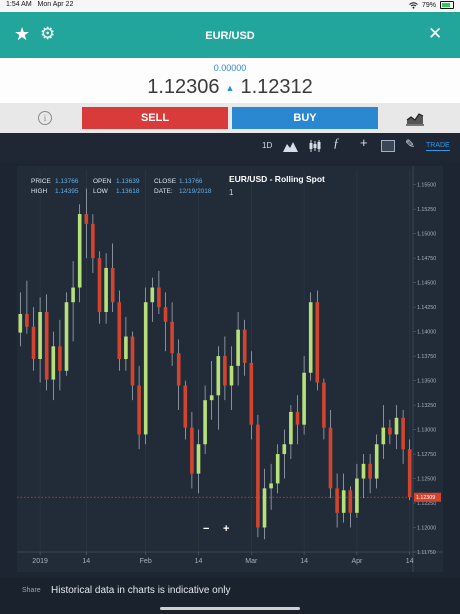  Describe the element at coordinates (19, 4) in the screenshot. I see `status-time: 1:54 AM` at that location.